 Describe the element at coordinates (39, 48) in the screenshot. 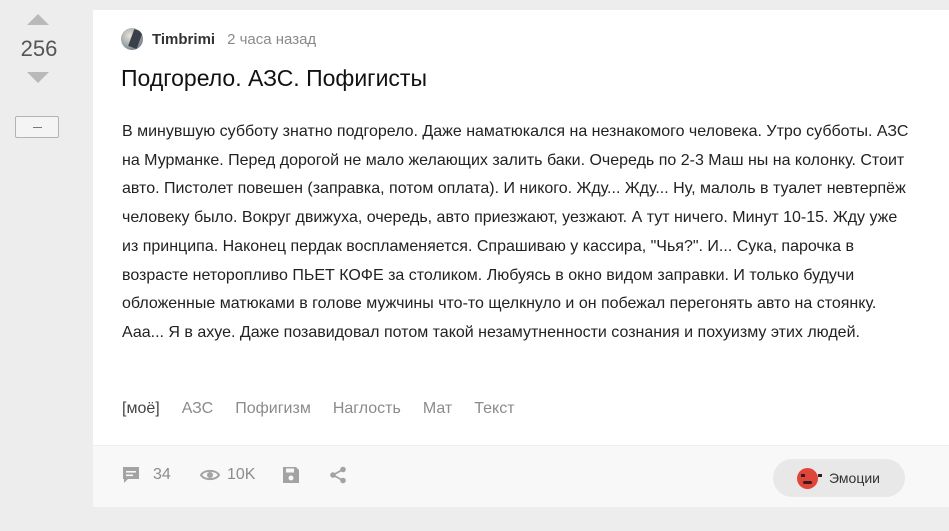

I see `story-rating: 256` at that location.